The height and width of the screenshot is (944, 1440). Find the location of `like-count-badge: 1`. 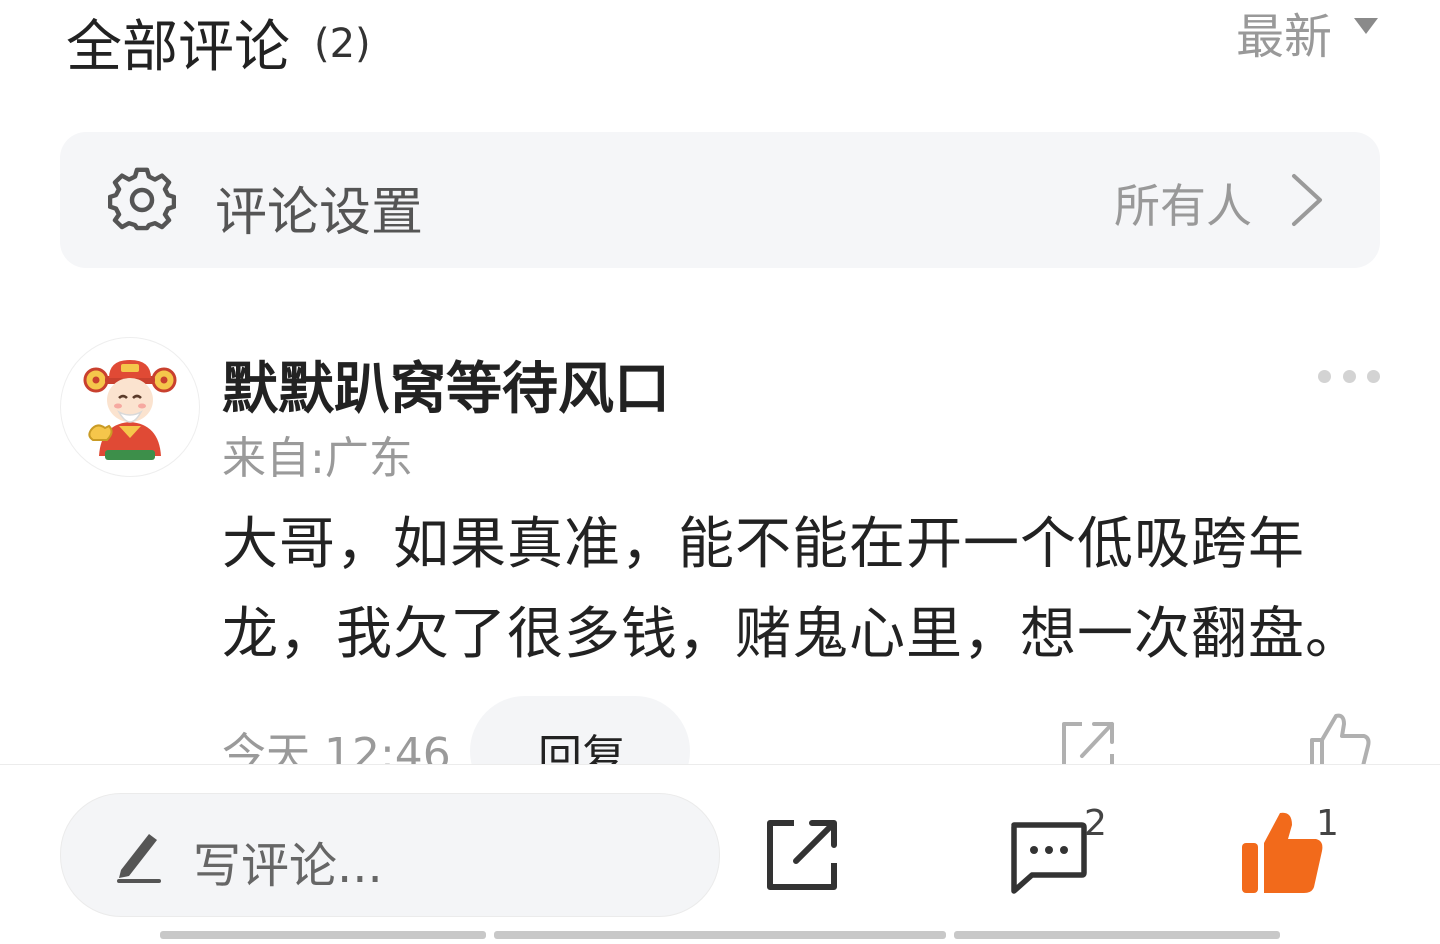

like-count-badge: 1 is located at coordinates (1327, 823).